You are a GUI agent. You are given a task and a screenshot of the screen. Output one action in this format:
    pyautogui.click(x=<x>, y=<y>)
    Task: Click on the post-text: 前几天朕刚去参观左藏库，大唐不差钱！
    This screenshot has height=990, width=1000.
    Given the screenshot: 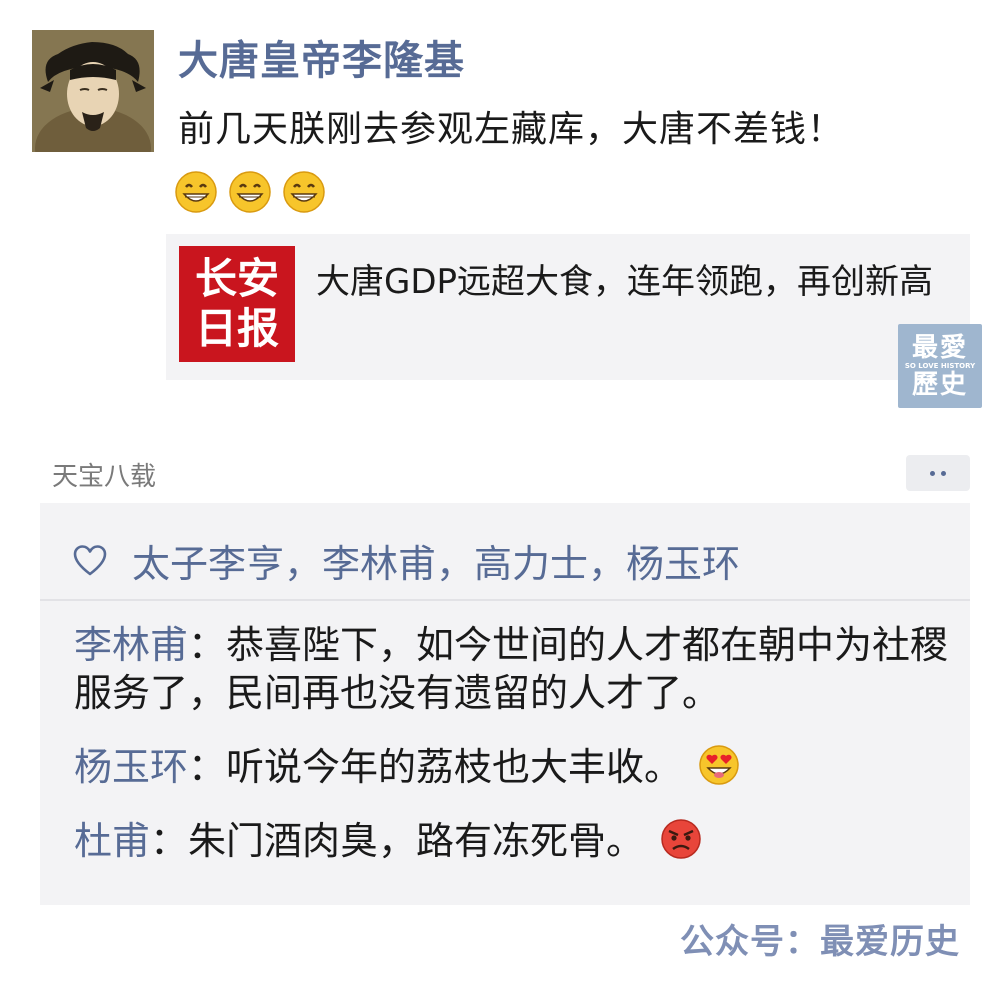 What is the action you would take?
    pyautogui.click(x=511, y=129)
    